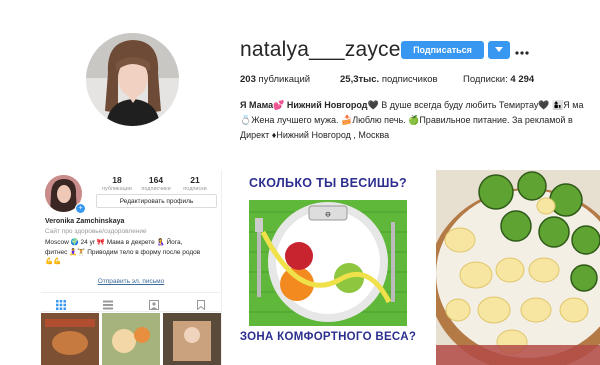 The image size is (600, 365). I want to click on avatar-photo, so click(132, 79).